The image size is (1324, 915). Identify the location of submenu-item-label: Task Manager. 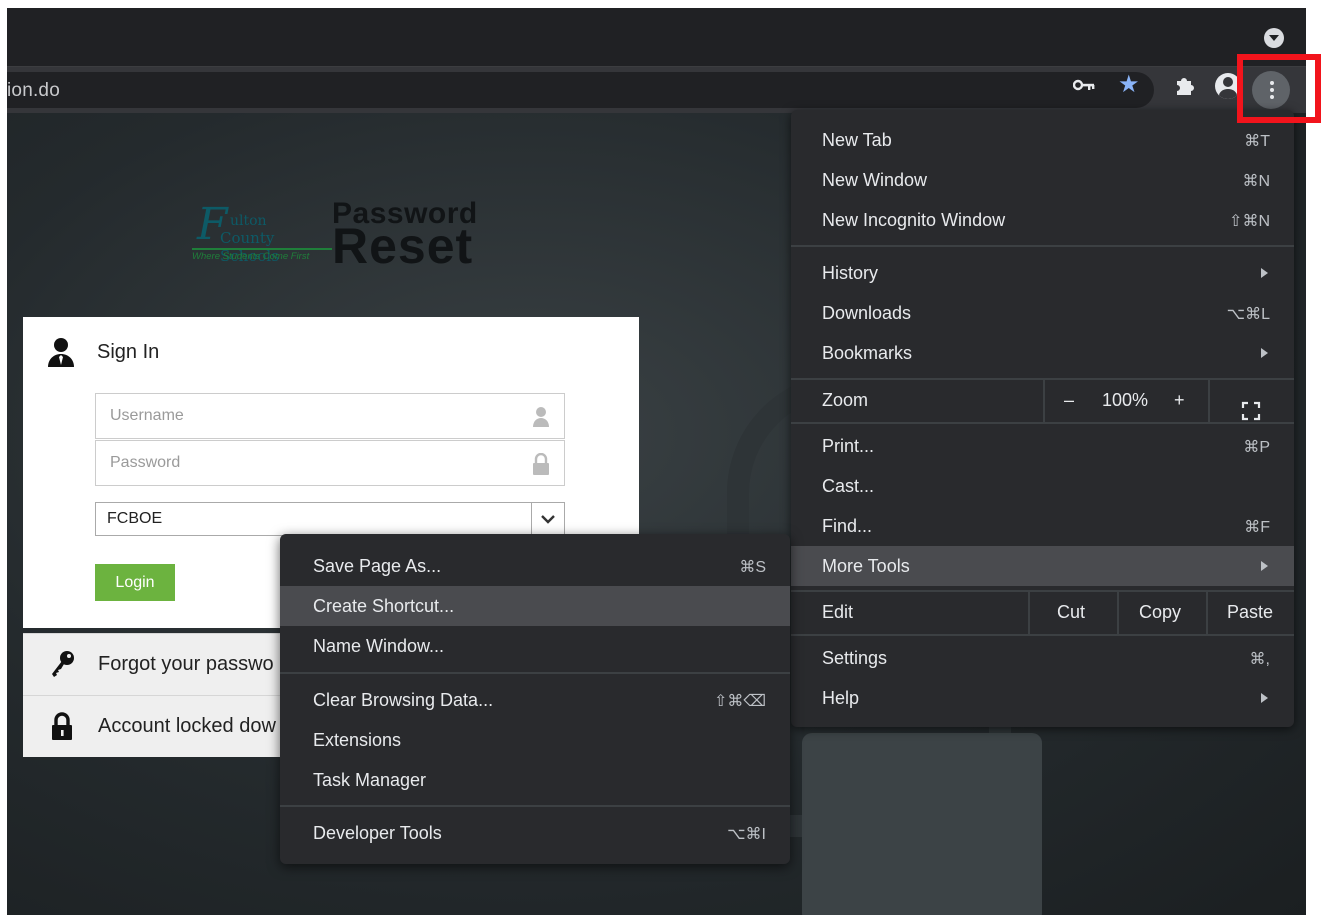
(370, 780).